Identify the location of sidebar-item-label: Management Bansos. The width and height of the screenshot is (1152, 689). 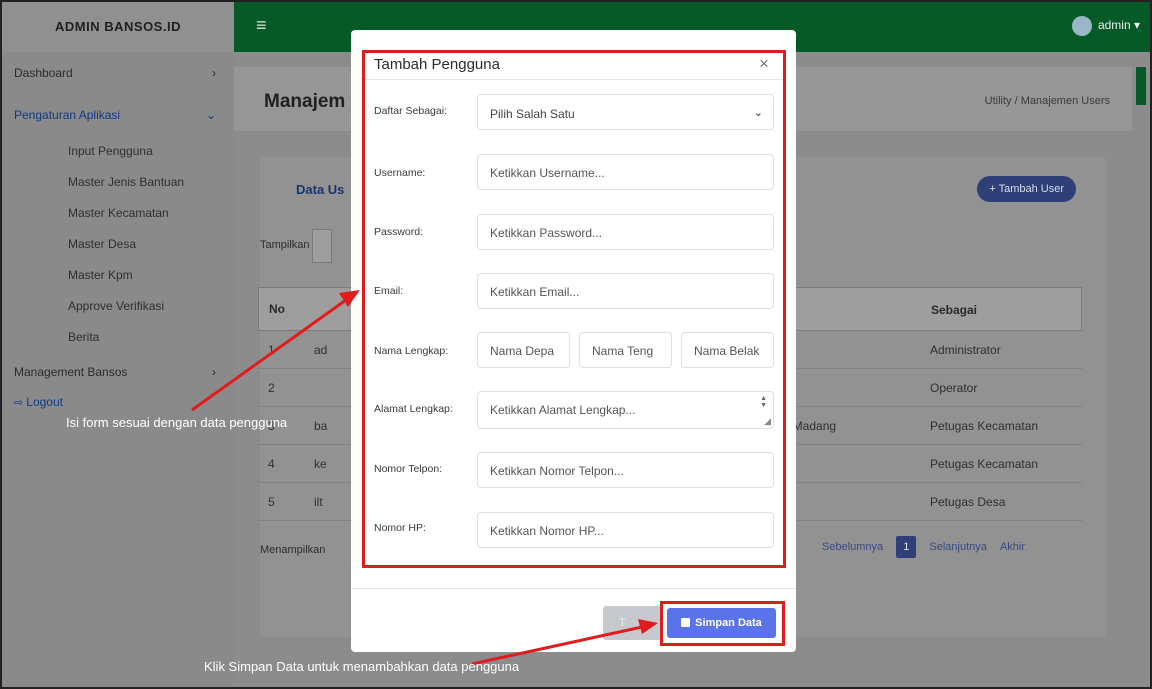
(71, 372).